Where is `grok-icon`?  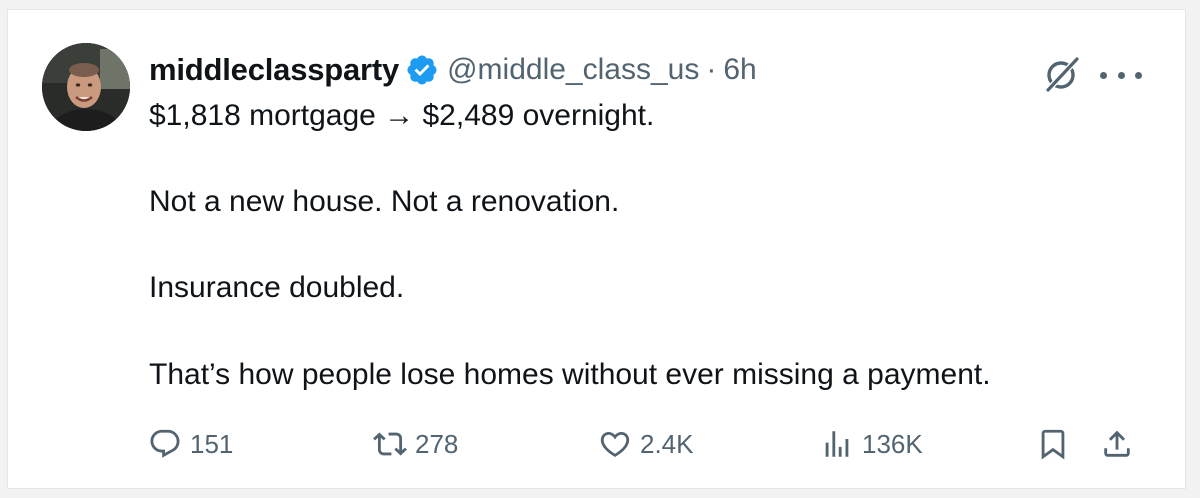 grok-icon is located at coordinates (1062, 74).